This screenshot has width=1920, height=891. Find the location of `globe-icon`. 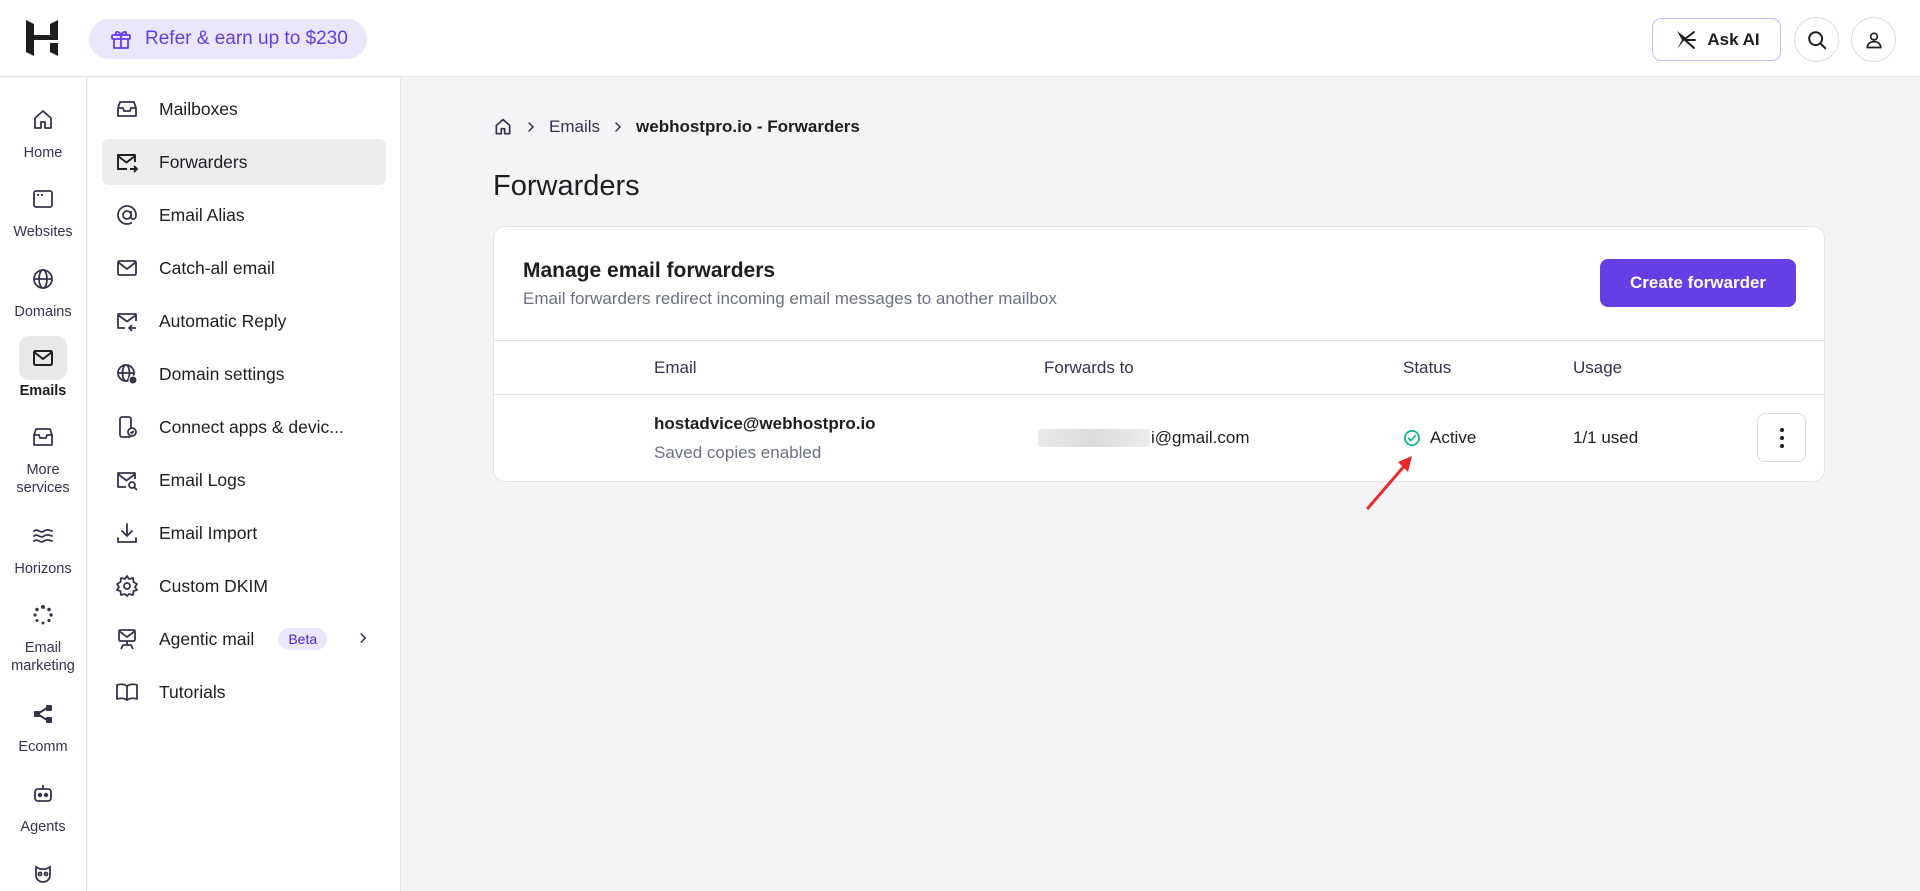

globe-icon is located at coordinates (43, 279).